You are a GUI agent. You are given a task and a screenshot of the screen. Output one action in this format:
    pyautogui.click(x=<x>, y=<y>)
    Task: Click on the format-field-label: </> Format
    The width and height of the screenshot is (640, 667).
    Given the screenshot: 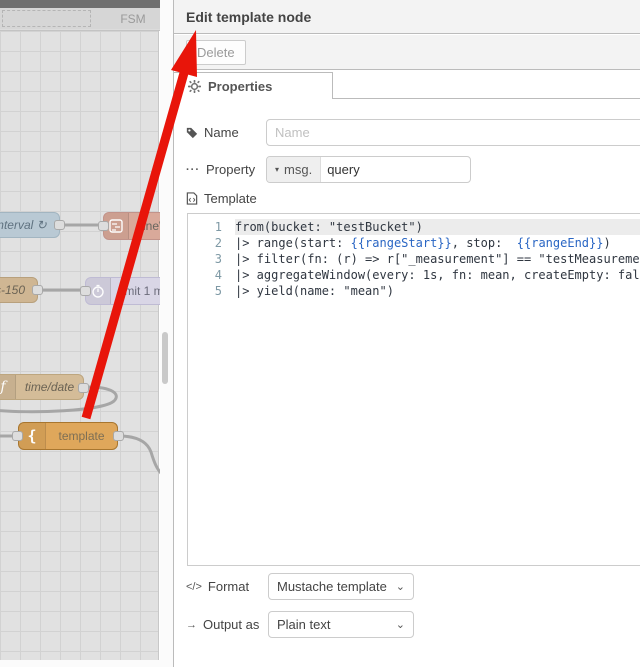 What is the action you would take?
    pyautogui.click(x=218, y=586)
    